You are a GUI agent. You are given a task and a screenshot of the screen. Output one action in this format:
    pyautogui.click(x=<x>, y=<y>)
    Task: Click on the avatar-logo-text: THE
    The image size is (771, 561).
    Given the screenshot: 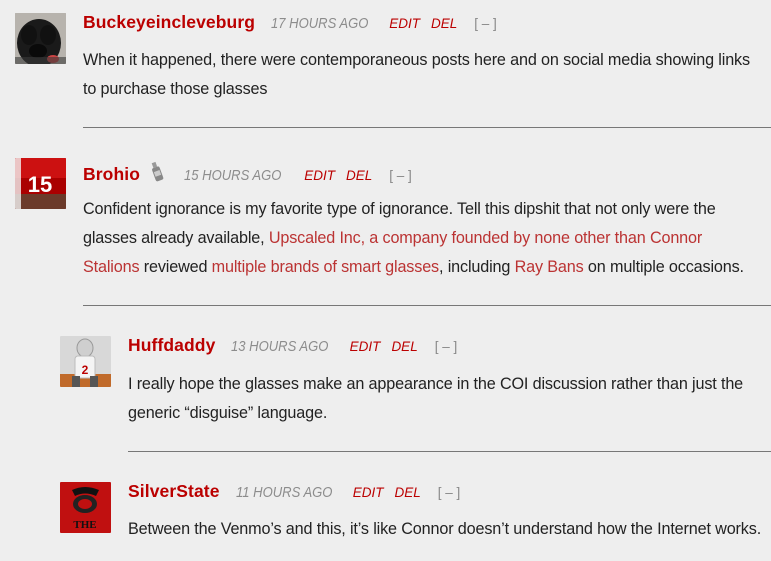 What is the action you would take?
    pyautogui.click(x=84, y=525)
    